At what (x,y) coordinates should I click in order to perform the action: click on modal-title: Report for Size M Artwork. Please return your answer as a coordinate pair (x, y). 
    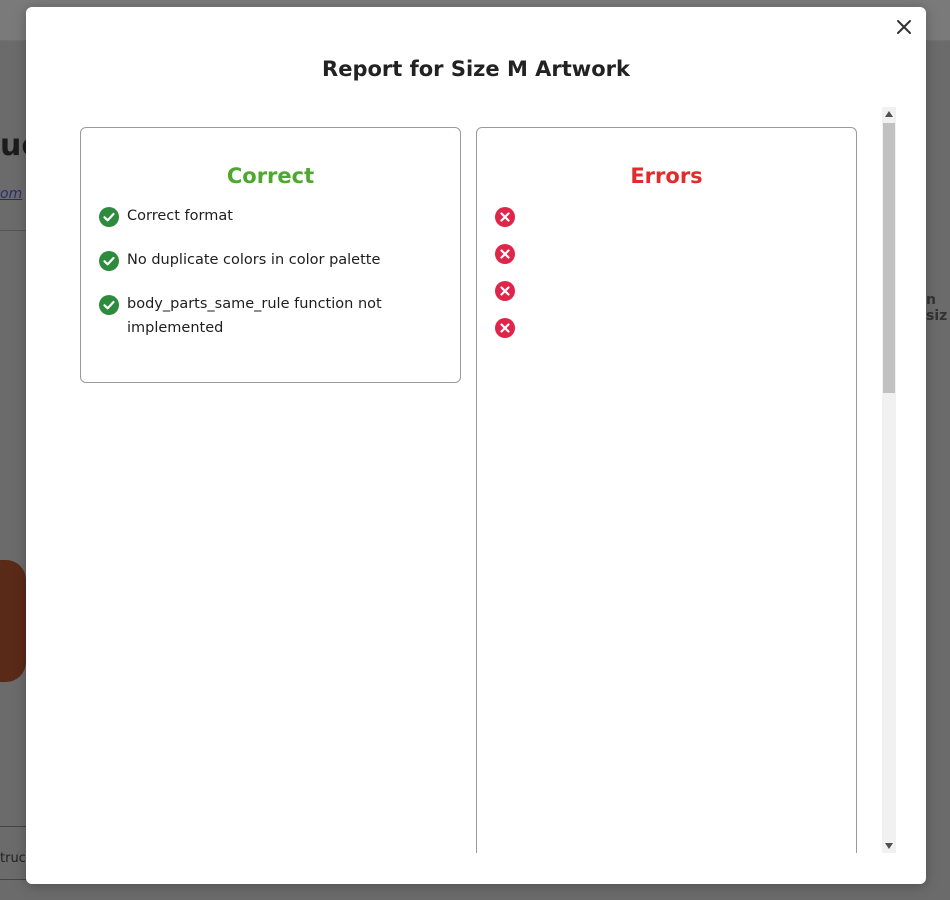
    Looking at the image, I should click on (476, 69).